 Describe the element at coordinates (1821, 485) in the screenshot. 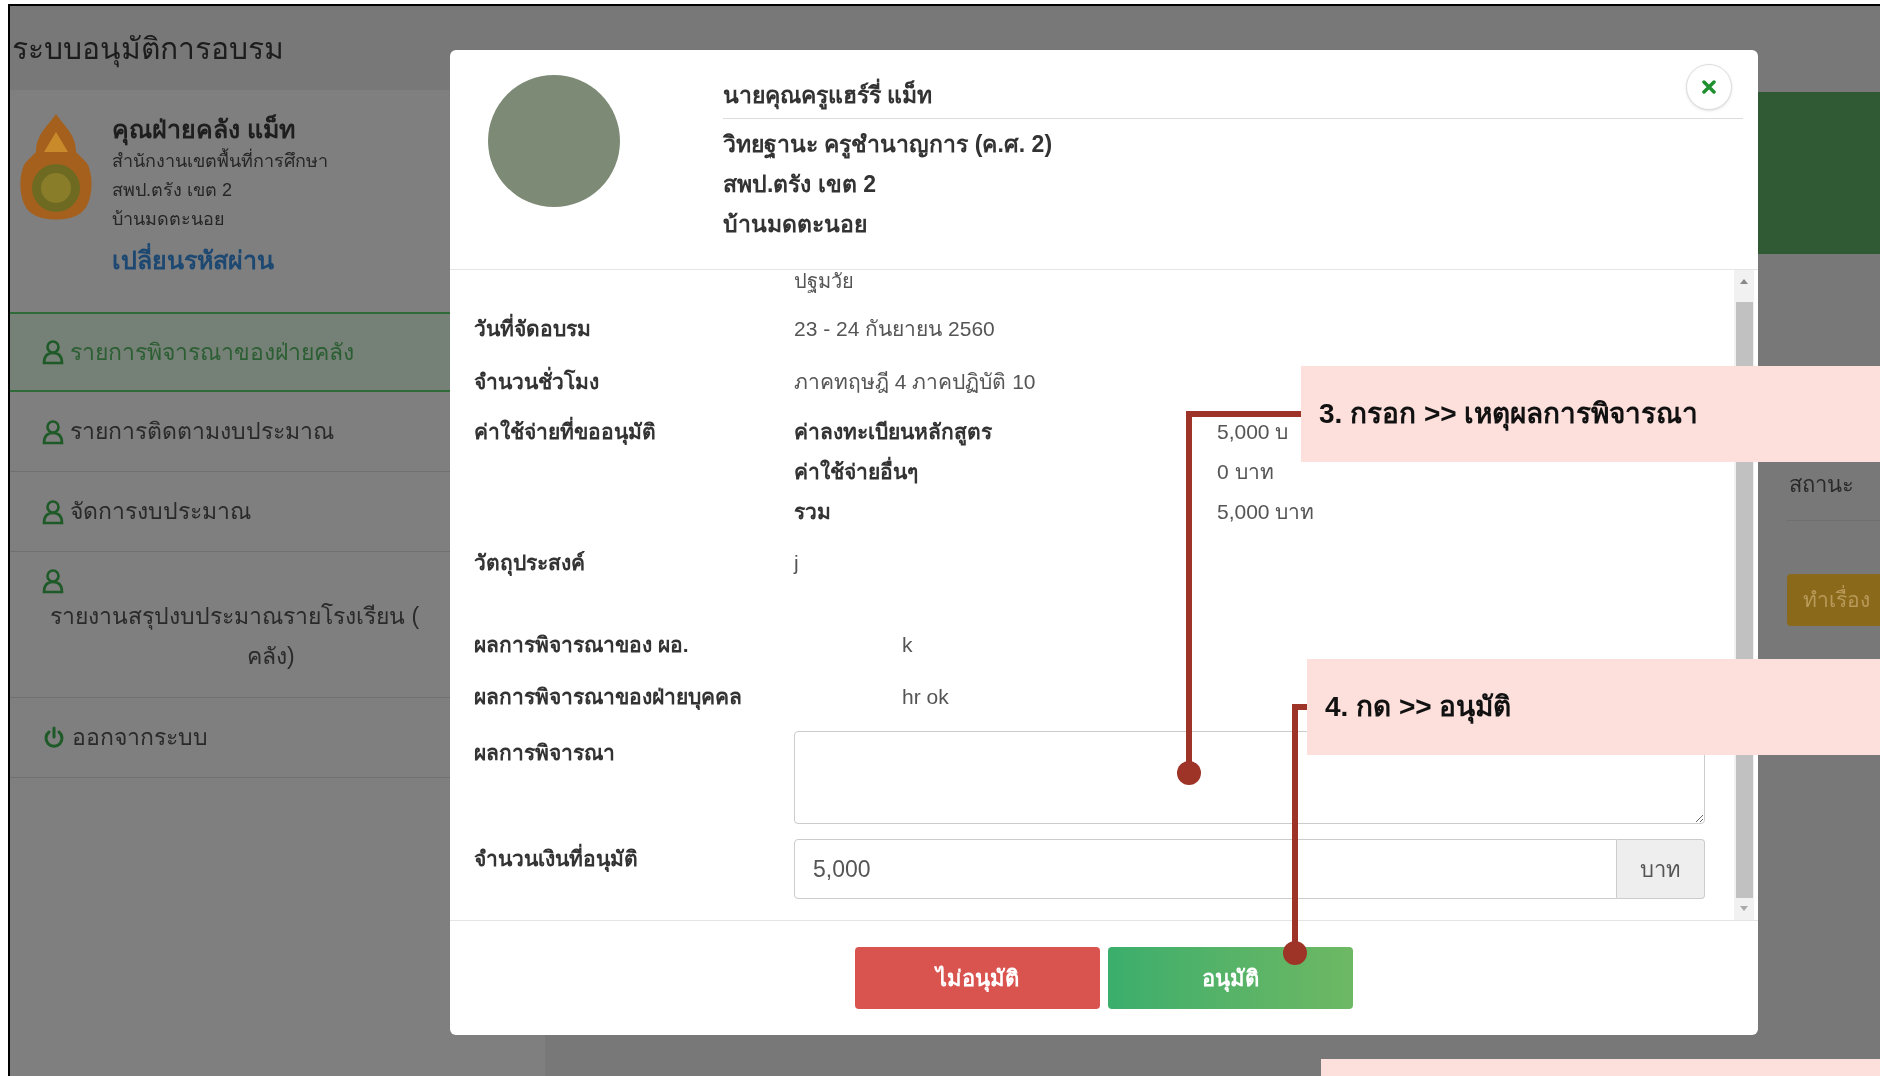

I see `column-header: สถานะ` at that location.